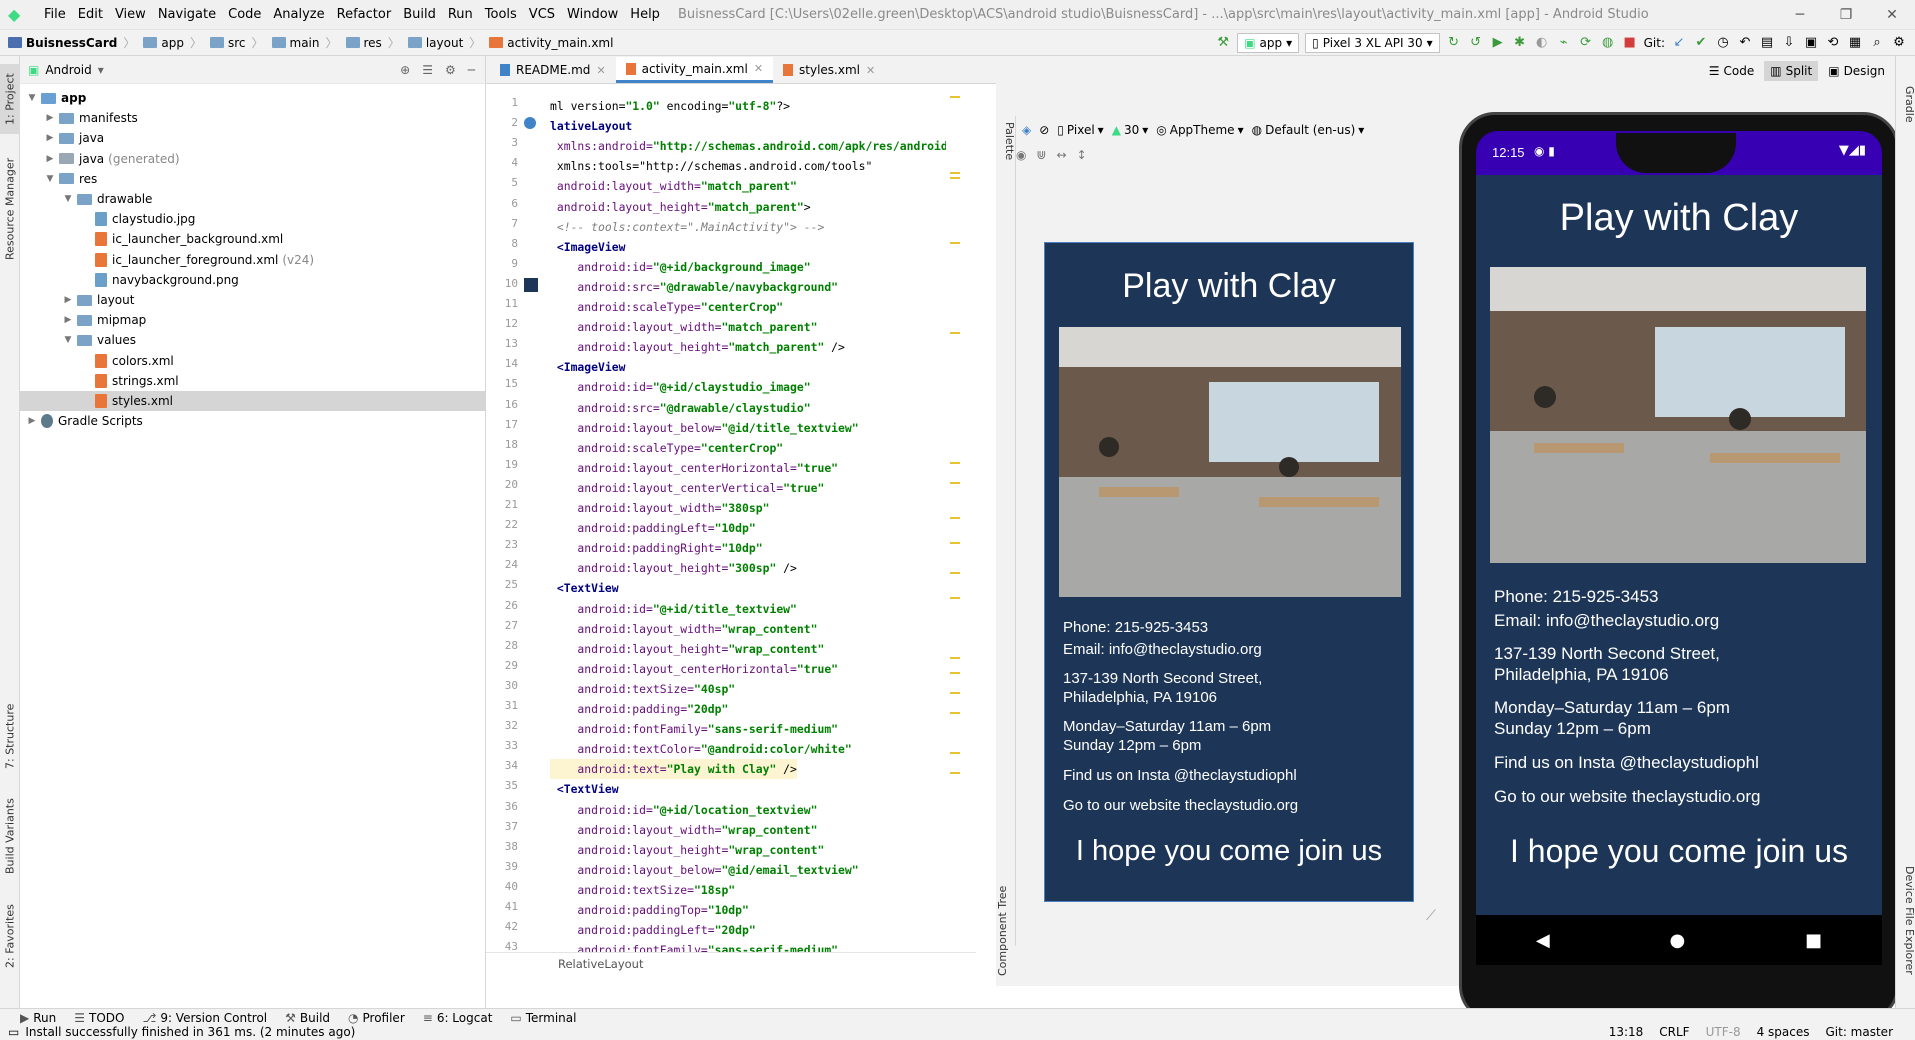 This screenshot has height=1040, width=1915. I want to click on editor-breadcrumb: RelativeLayout, so click(731, 963).